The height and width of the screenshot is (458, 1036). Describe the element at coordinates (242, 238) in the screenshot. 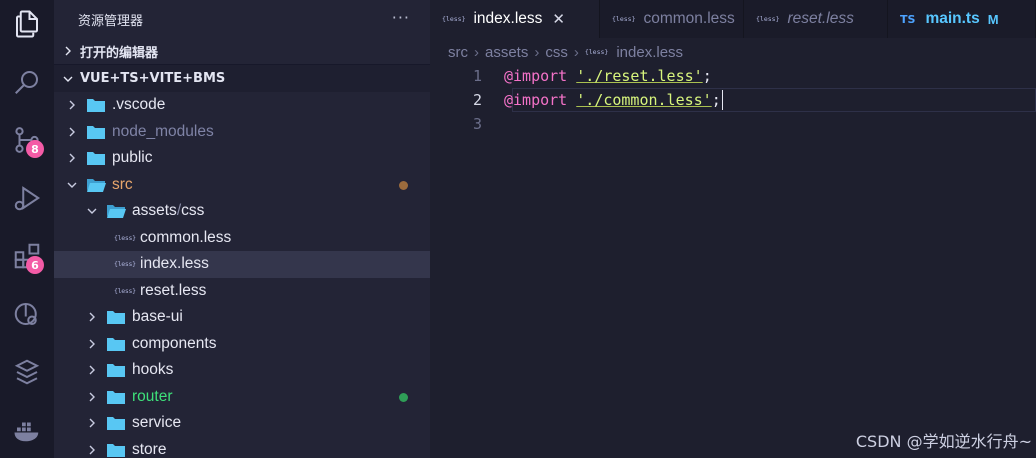

I see `file-item: {less} common.less` at that location.